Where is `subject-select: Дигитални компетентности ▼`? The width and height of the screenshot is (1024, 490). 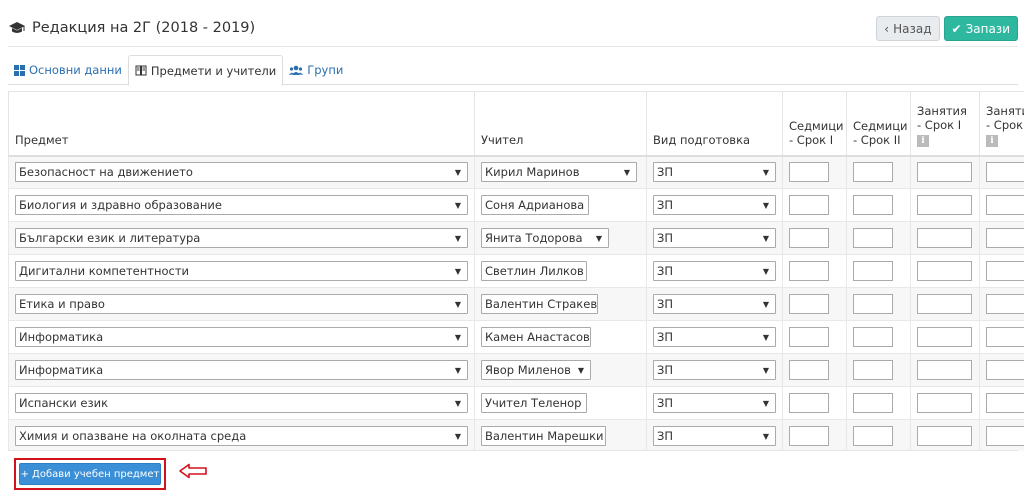 subject-select: Дигитални компетентности ▼ is located at coordinates (241, 271).